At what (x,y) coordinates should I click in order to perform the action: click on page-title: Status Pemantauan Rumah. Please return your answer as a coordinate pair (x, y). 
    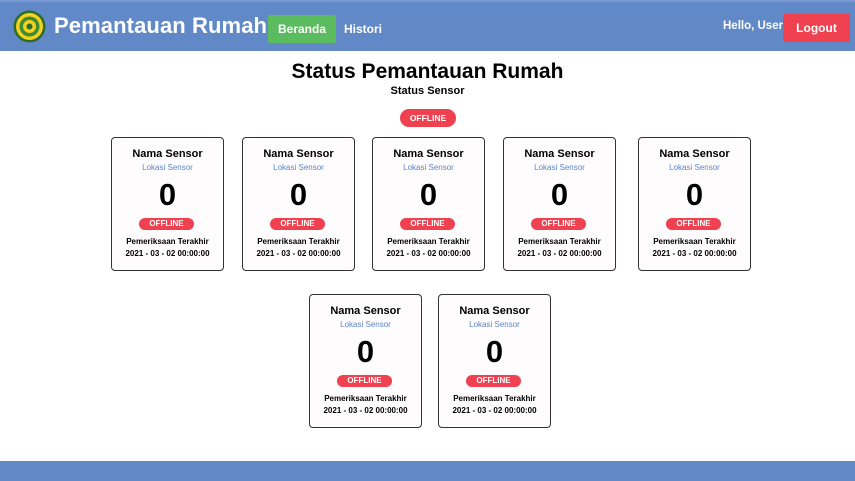
    Looking at the image, I should click on (427, 71).